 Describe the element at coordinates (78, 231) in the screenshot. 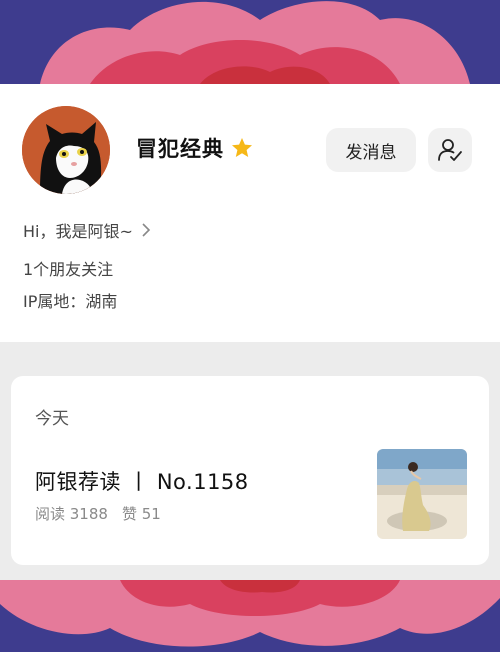

I see `bio-text: Hi，我是阿银~` at that location.